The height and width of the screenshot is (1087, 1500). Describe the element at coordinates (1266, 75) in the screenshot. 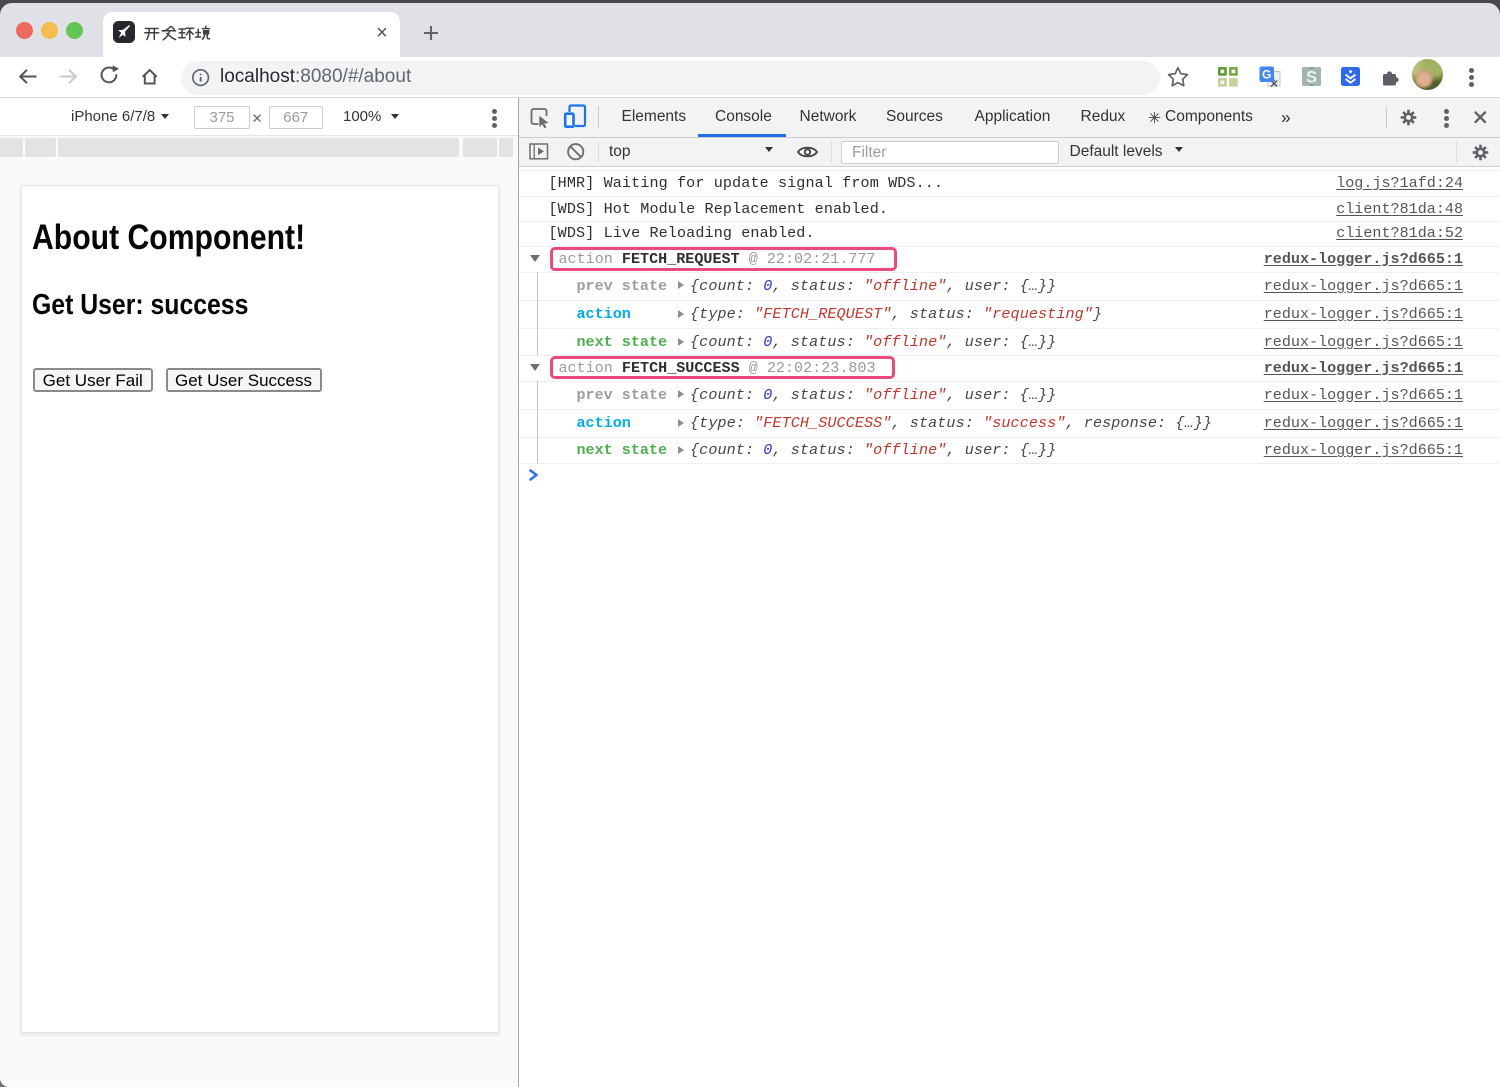

I see `svg-text: G` at that location.